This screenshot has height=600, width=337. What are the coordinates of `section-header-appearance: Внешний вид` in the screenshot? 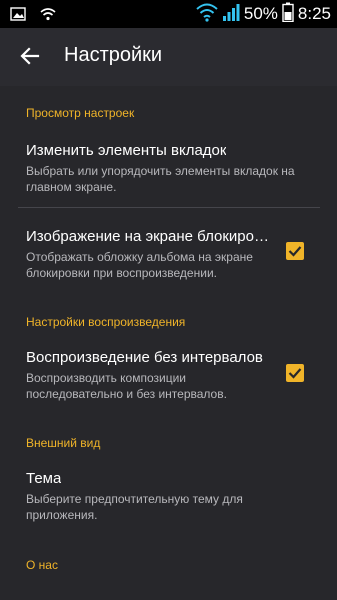 It's located at (63, 443).